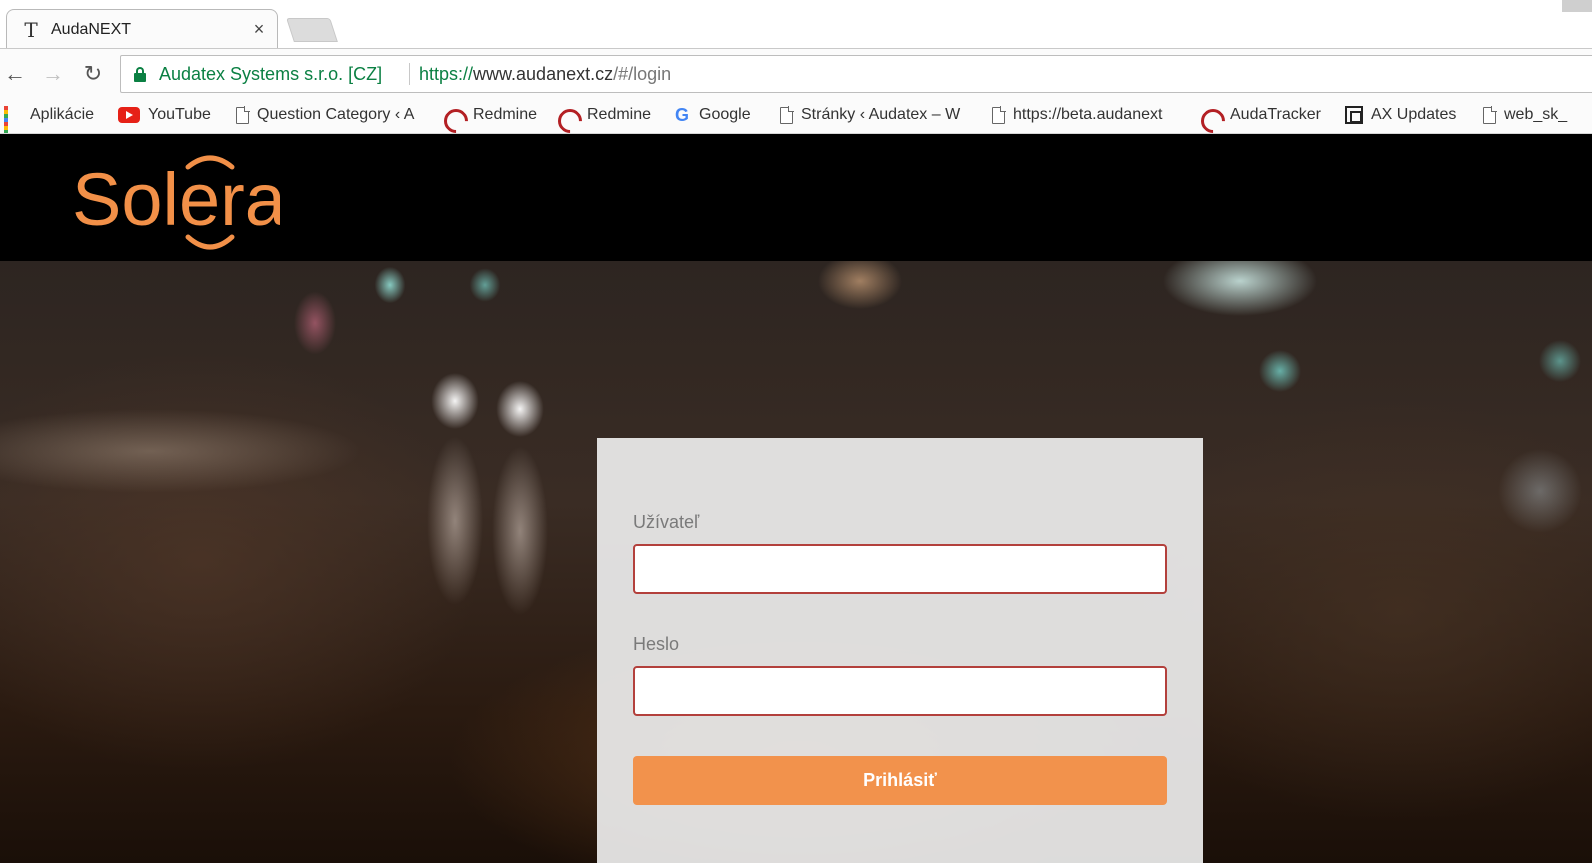 Image resolution: width=1592 pixels, height=863 pixels. What do you see at coordinates (336, 114) in the screenshot?
I see `bookmark-label: Question Category ‹ A` at bounding box center [336, 114].